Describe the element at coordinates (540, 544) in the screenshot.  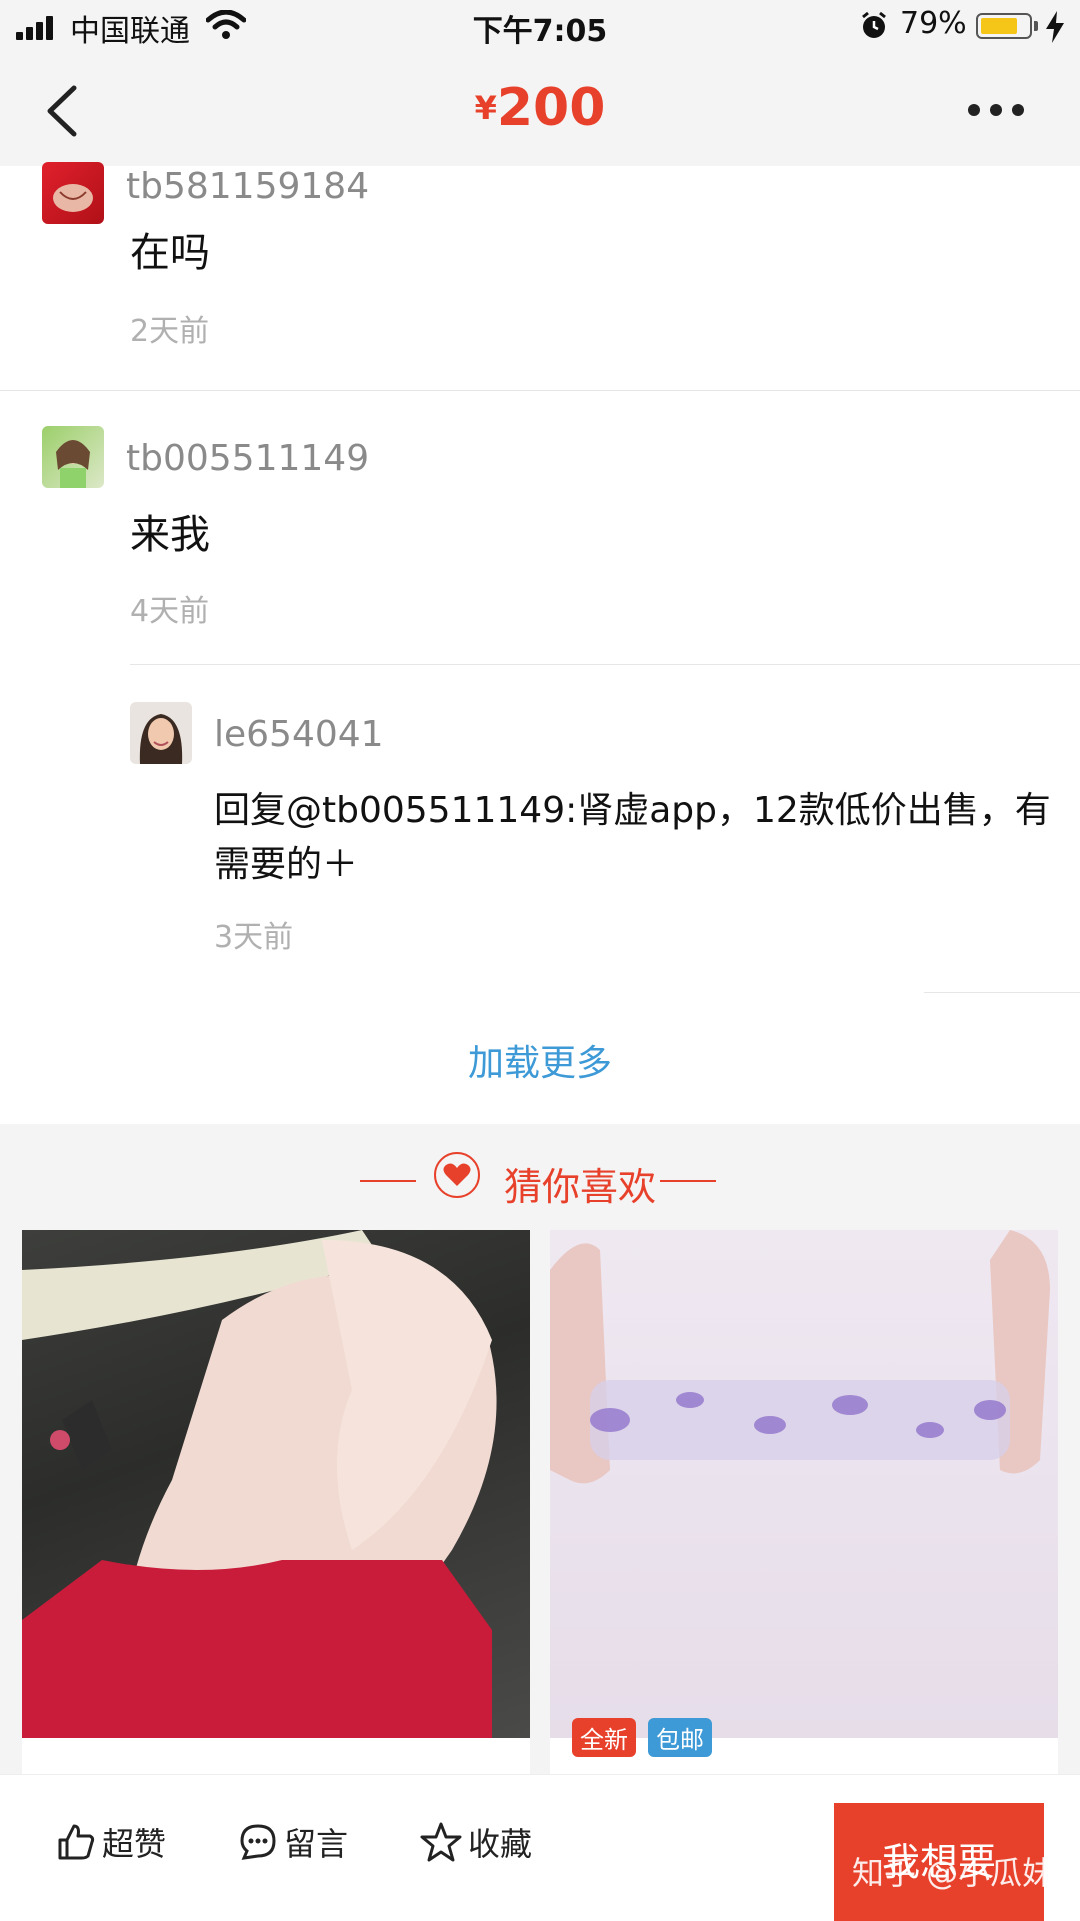
I see `comment-item: tb005511149 来我 4天前` at that location.